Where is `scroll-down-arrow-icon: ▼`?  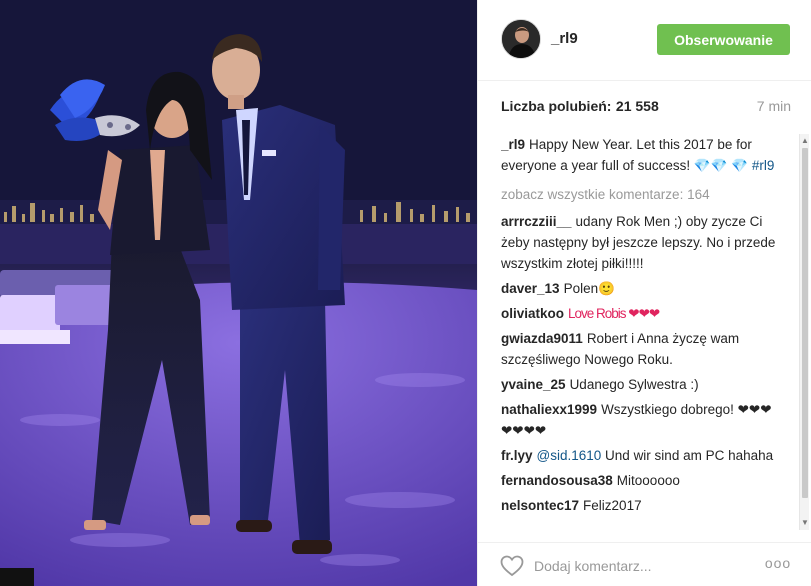
scroll-down-arrow-icon: ▼ is located at coordinates (805, 523).